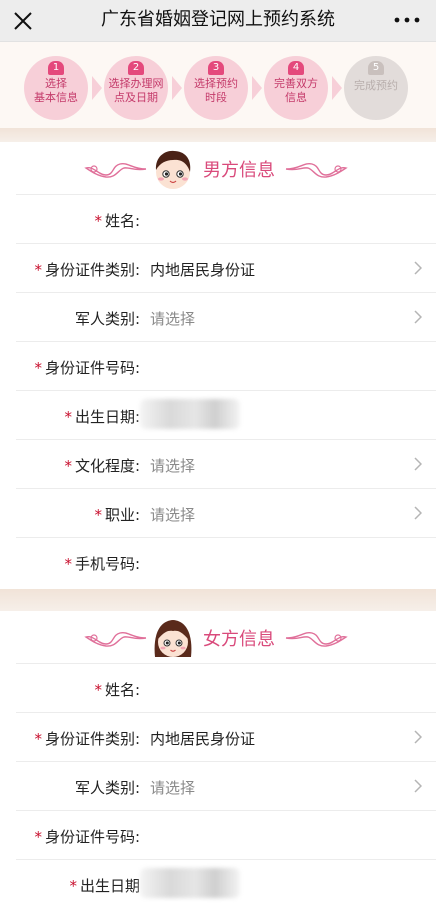 The height and width of the screenshot is (906, 436). I want to click on female-id-number-field: * 身份证件号码:, so click(226, 834).